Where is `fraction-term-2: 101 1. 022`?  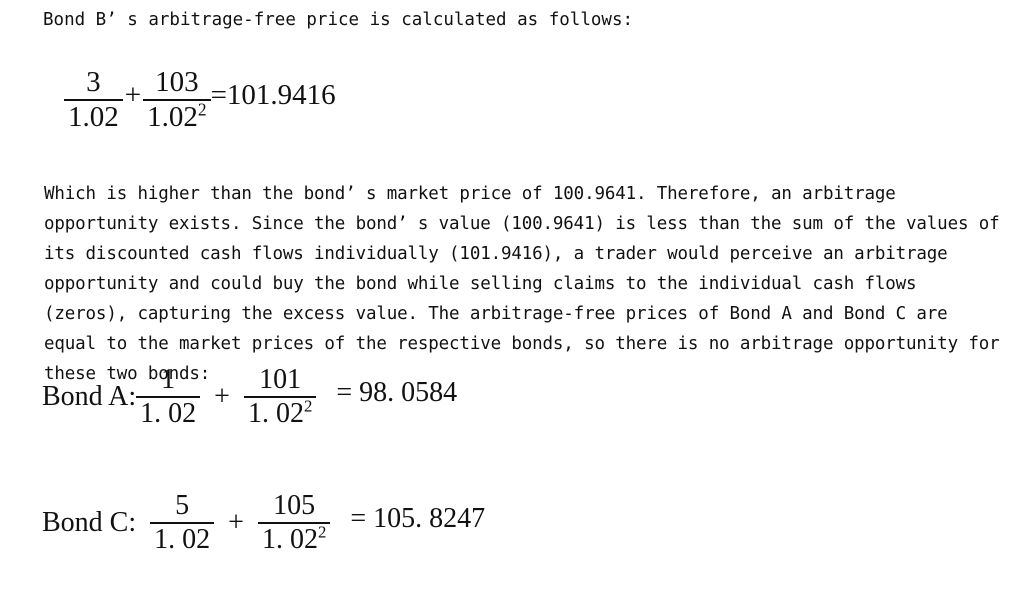
fraction-term-2: 101 1. 022 is located at coordinates (280, 396).